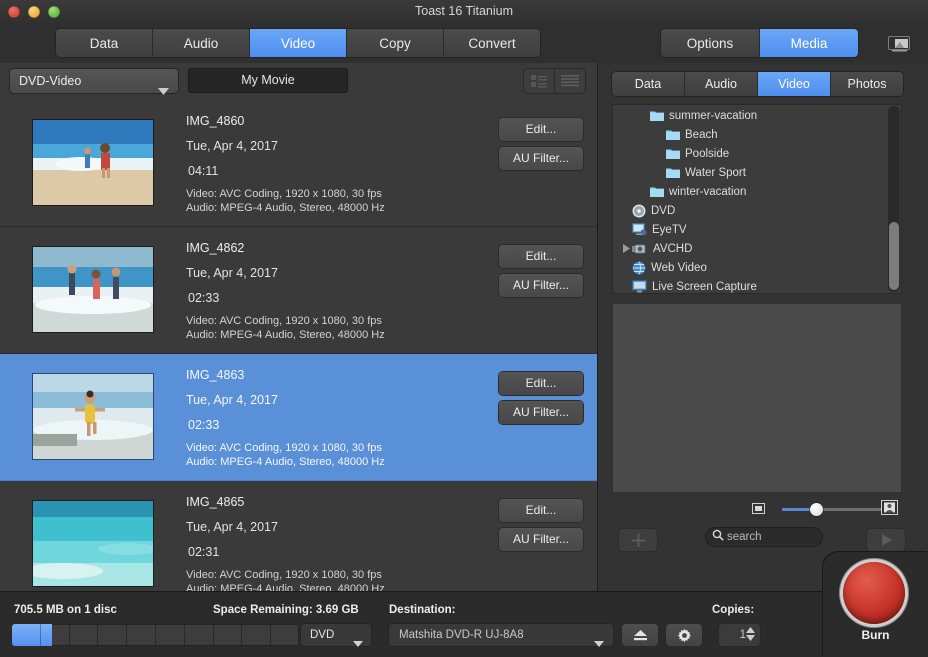 The height and width of the screenshot is (657, 928). I want to click on search-input: search, so click(764, 537).